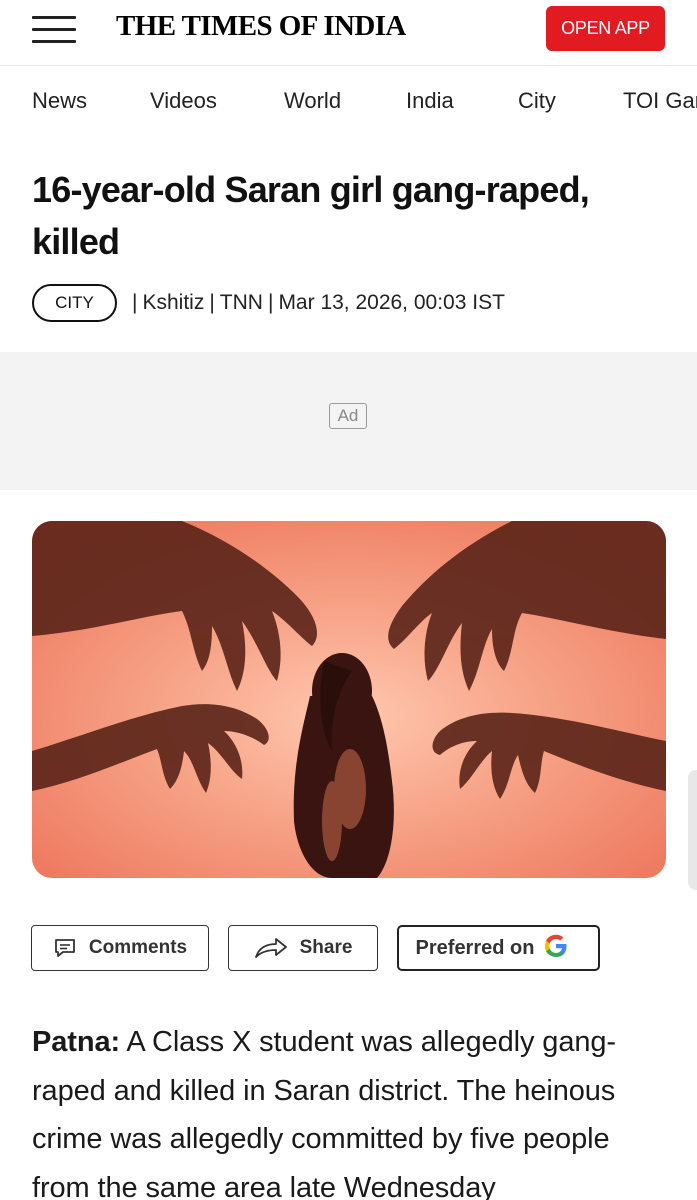 The width and height of the screenshot is (697, 1200). I want to click on preferred-on-google-button: Preferred on, so click(498, 948).